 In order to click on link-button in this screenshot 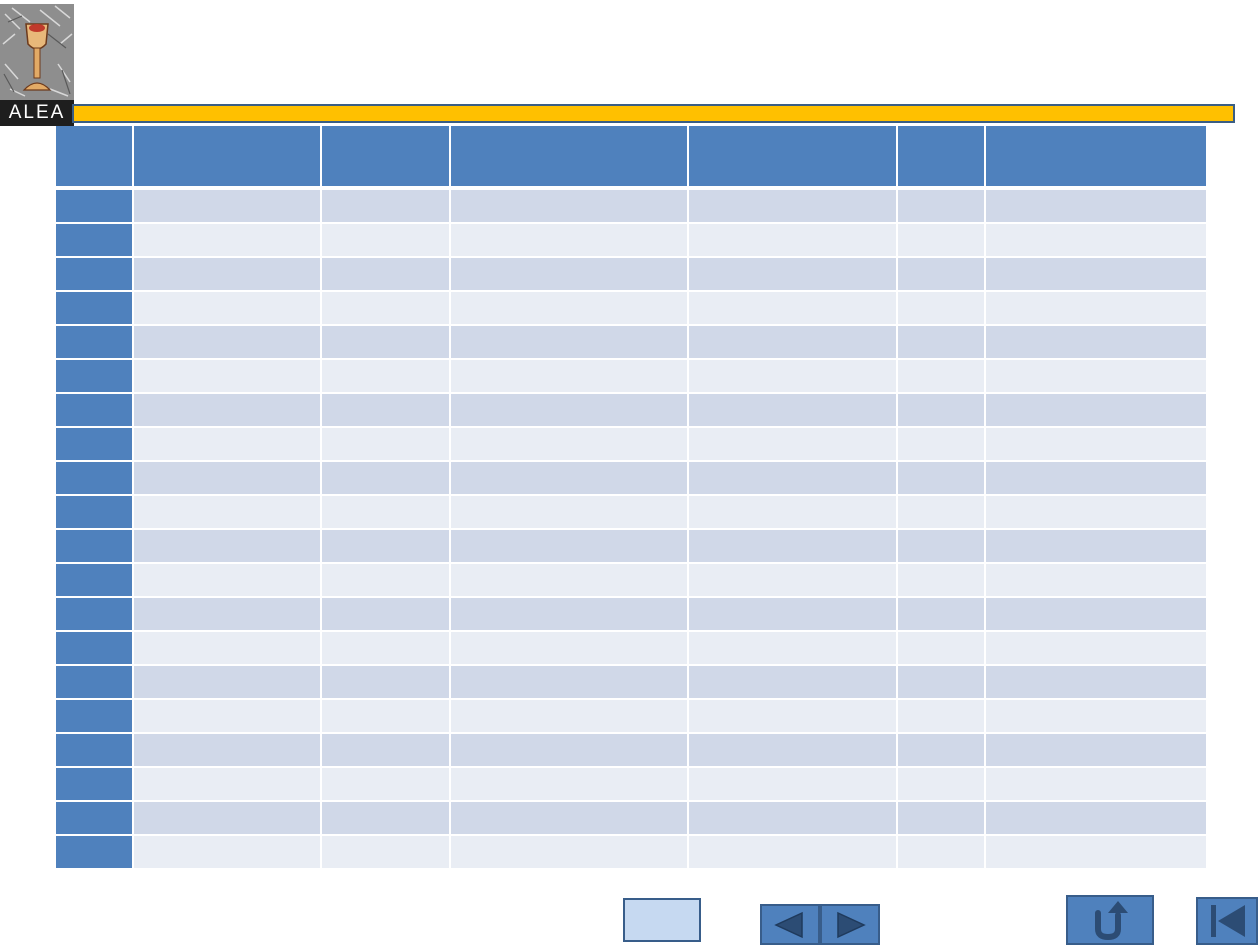, I will do `click(662, 920)`.